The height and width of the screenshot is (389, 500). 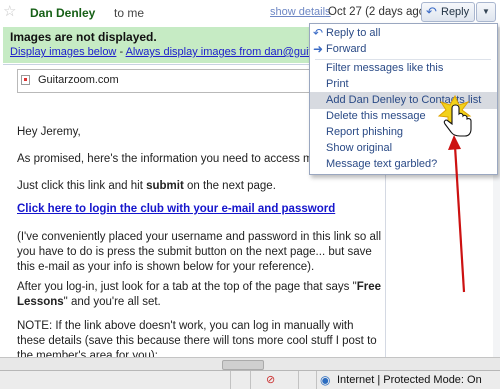 What do you see at coordinates (243, 365) in the screenshot?
I see `scrollbar-grip` at bounding box center [243, 365].